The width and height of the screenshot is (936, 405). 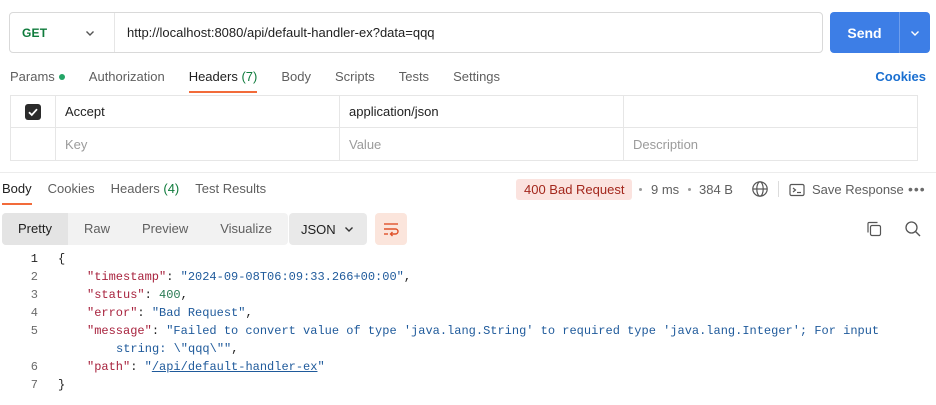 What do you see at coordinates (574, 189) in the screenshot?
I see `status-badge: 400 Bad Request` at bounding box center [574, 189].